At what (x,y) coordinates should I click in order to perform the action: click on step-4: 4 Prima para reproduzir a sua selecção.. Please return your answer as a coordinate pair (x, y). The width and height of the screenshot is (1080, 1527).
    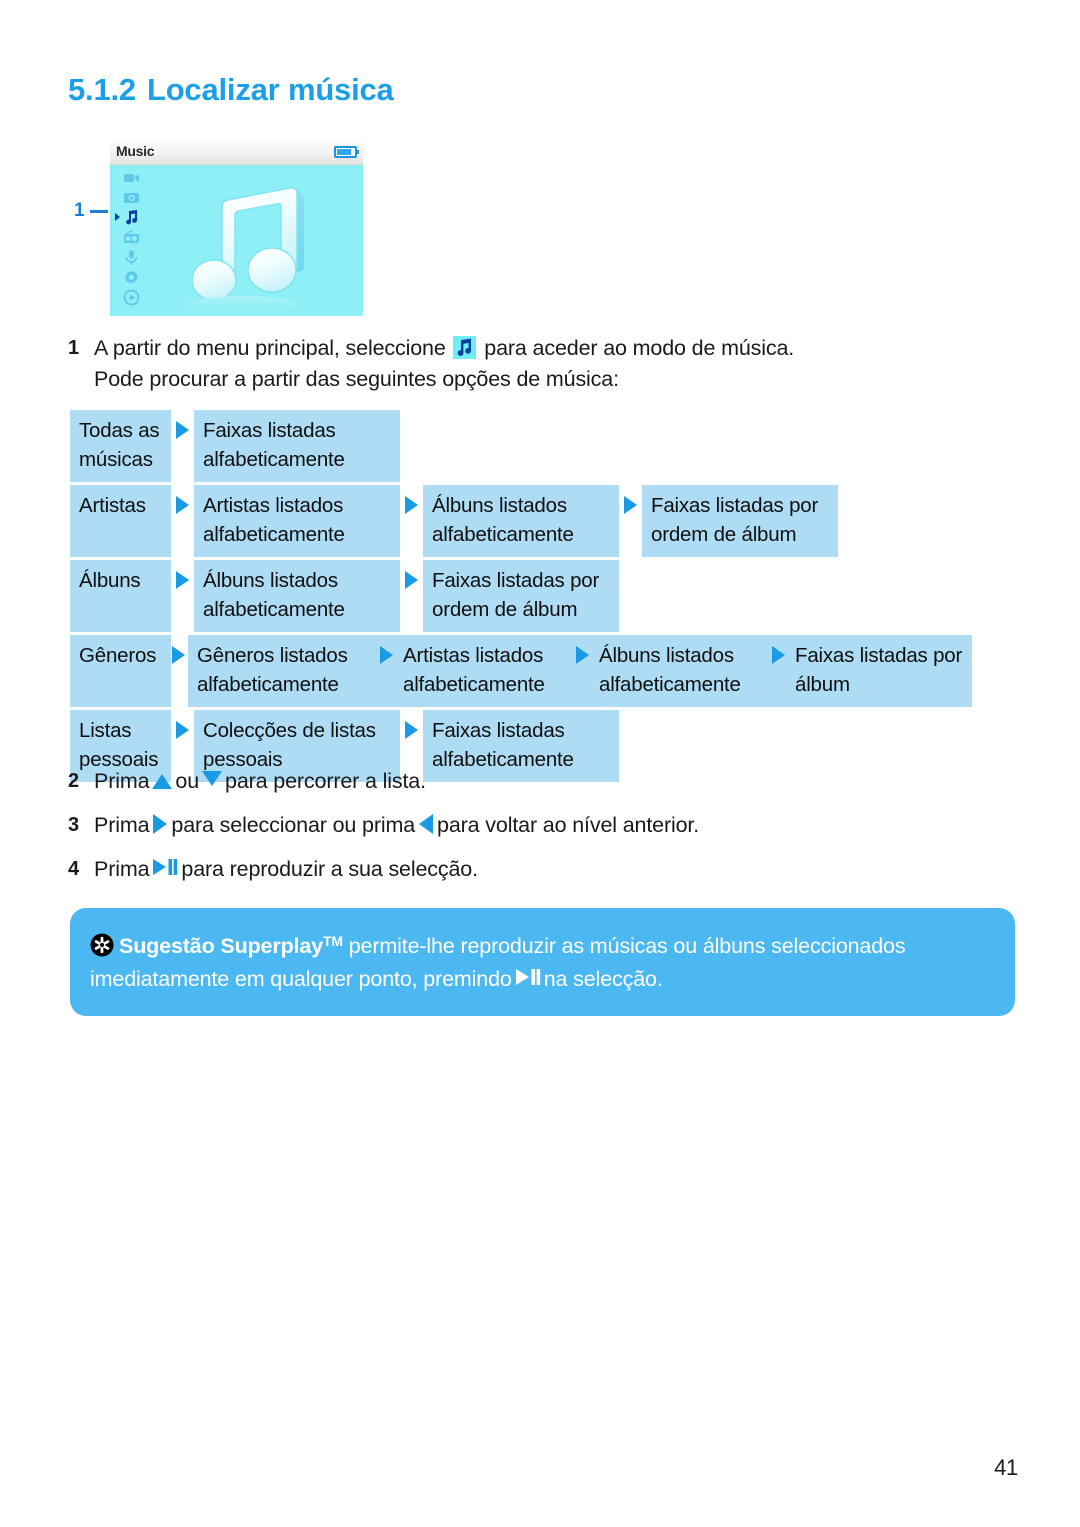
    Looking at the image, I should click on (518, 869).